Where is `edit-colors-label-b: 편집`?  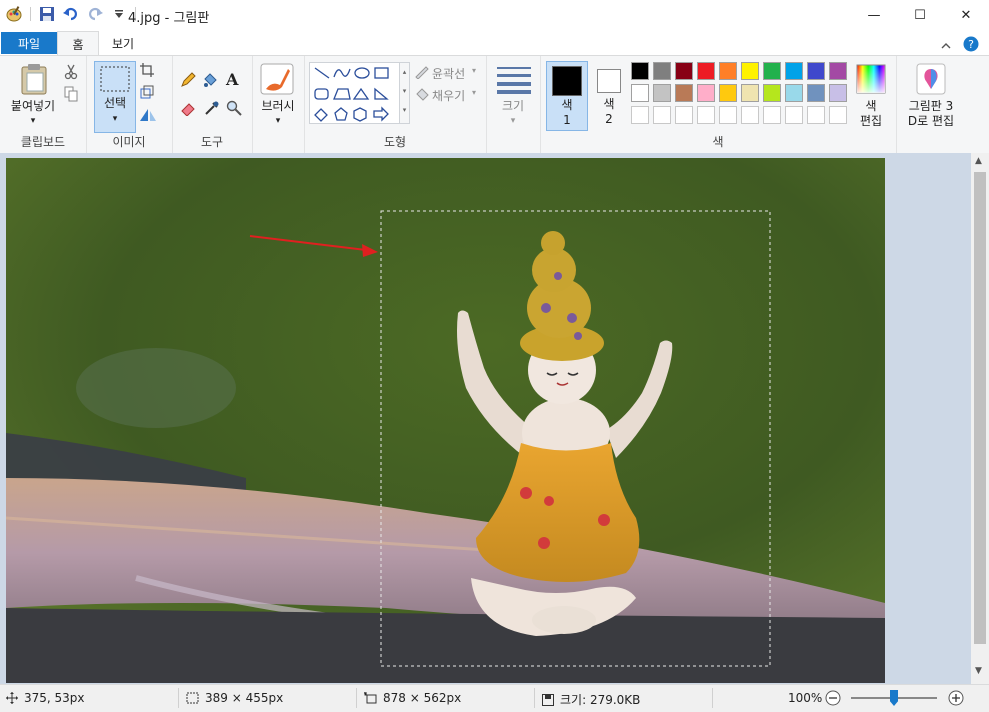
edit-colors-label-b: 편집 is located at coordinates (871, 121).